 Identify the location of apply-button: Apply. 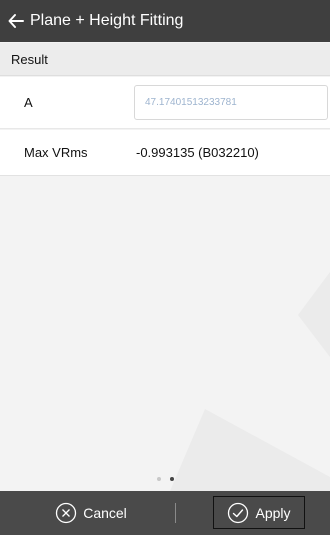
(259, 512).